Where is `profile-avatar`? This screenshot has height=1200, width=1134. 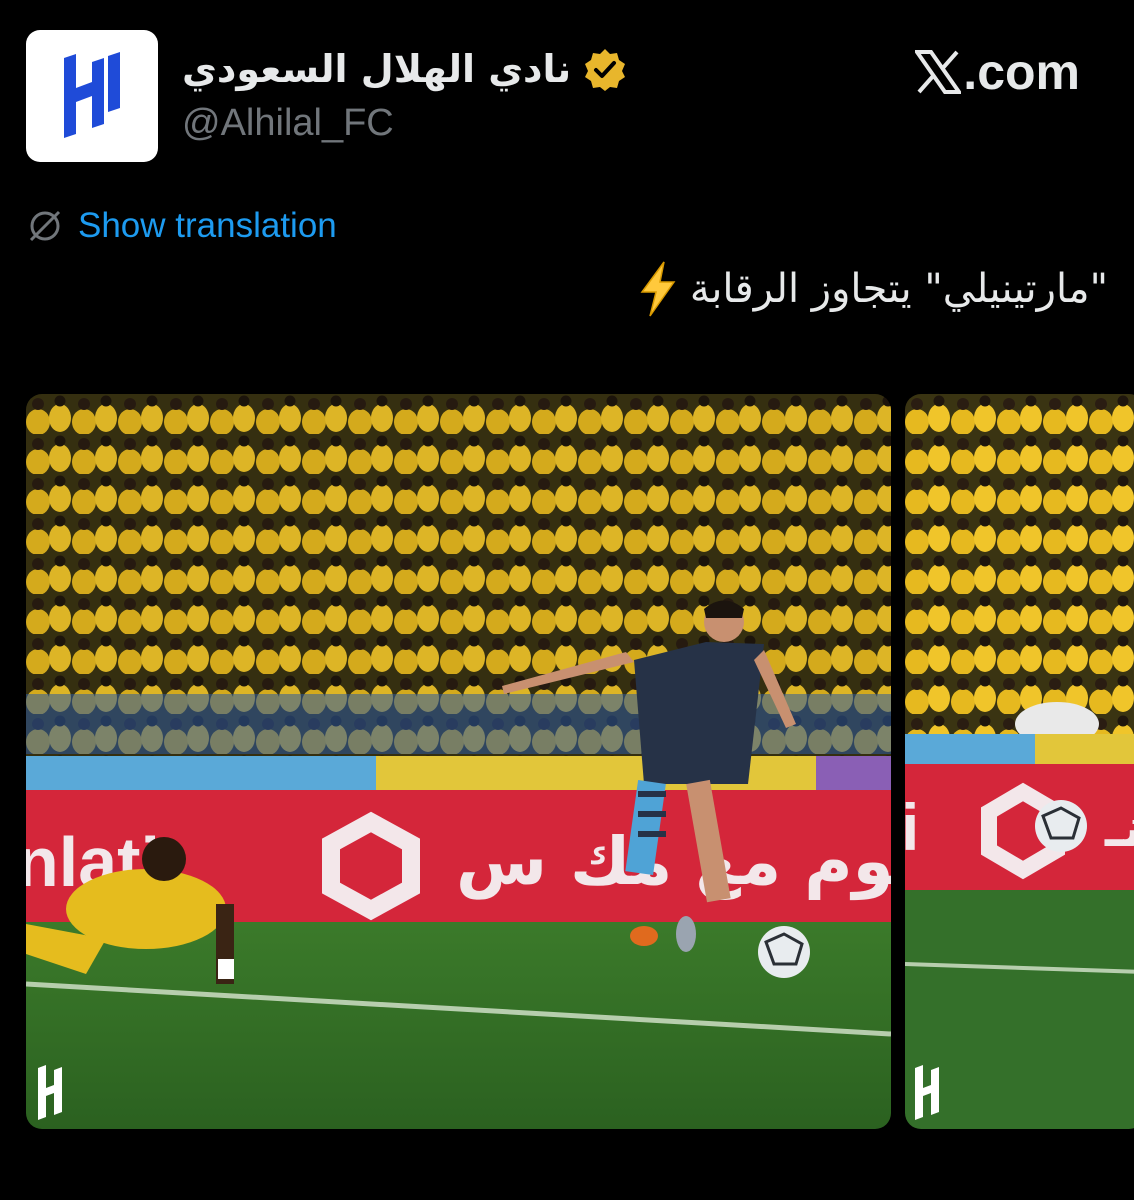 profile-avatar is located at coordinates (92, 96).